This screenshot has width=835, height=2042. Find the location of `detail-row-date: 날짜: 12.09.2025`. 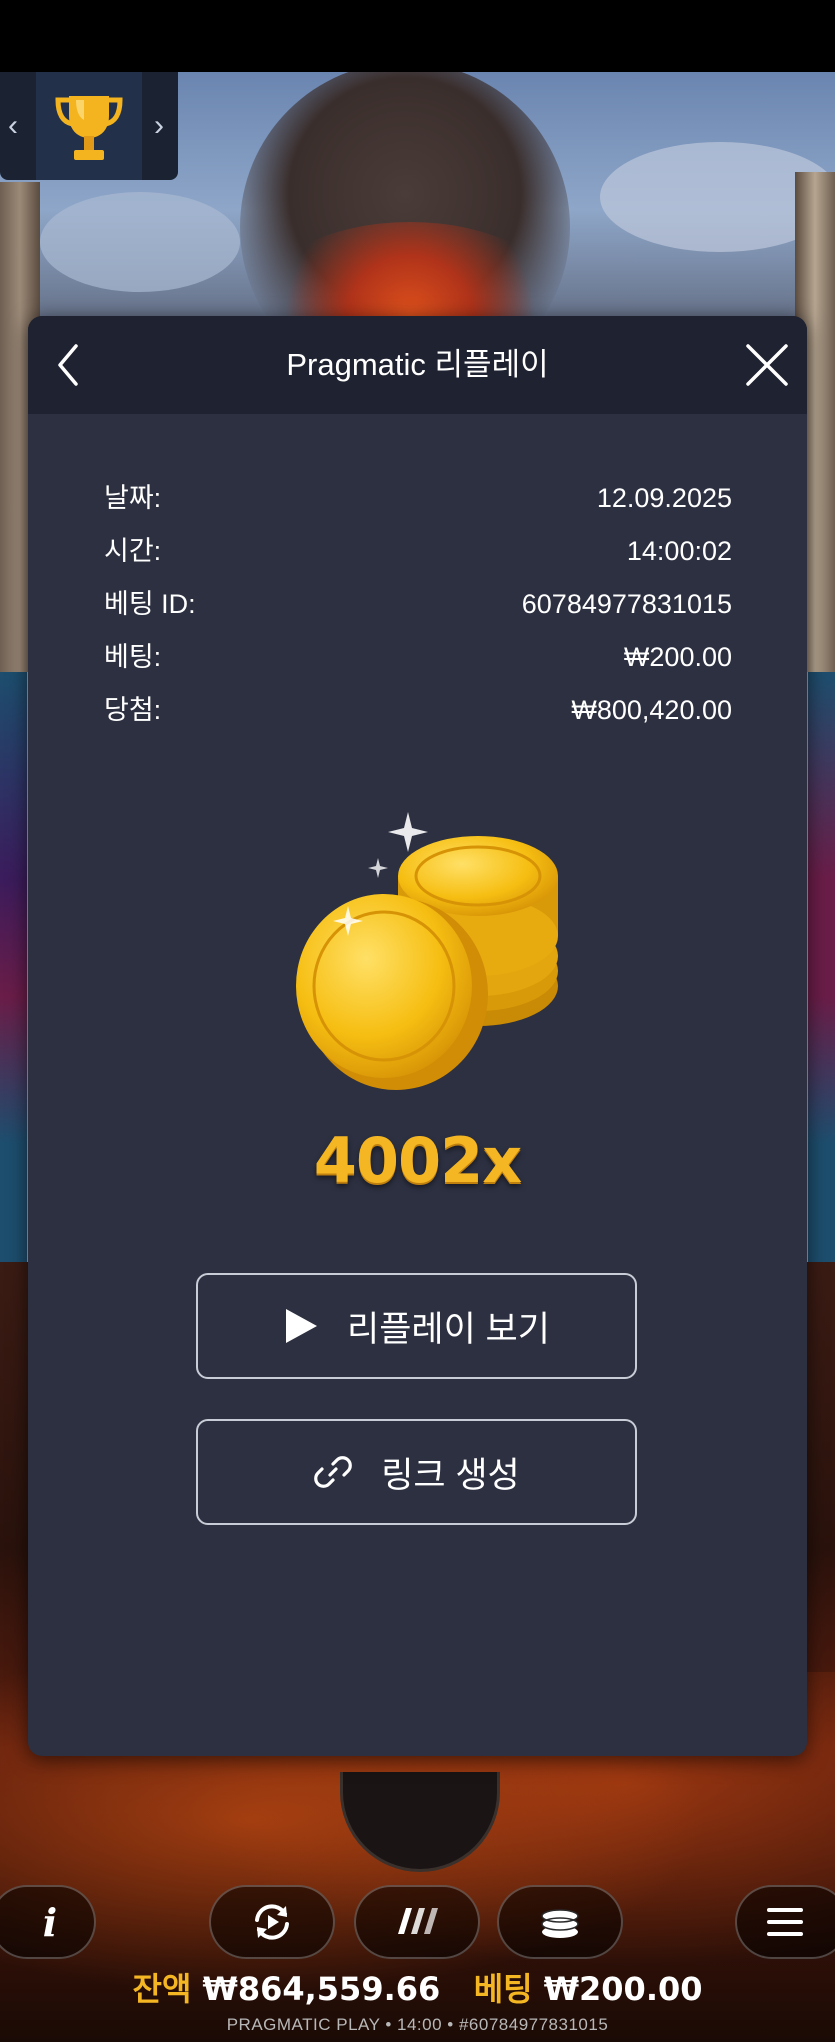

detail-row-date: 날짜: 12.09.2025 is located at coordinates (418, 498).